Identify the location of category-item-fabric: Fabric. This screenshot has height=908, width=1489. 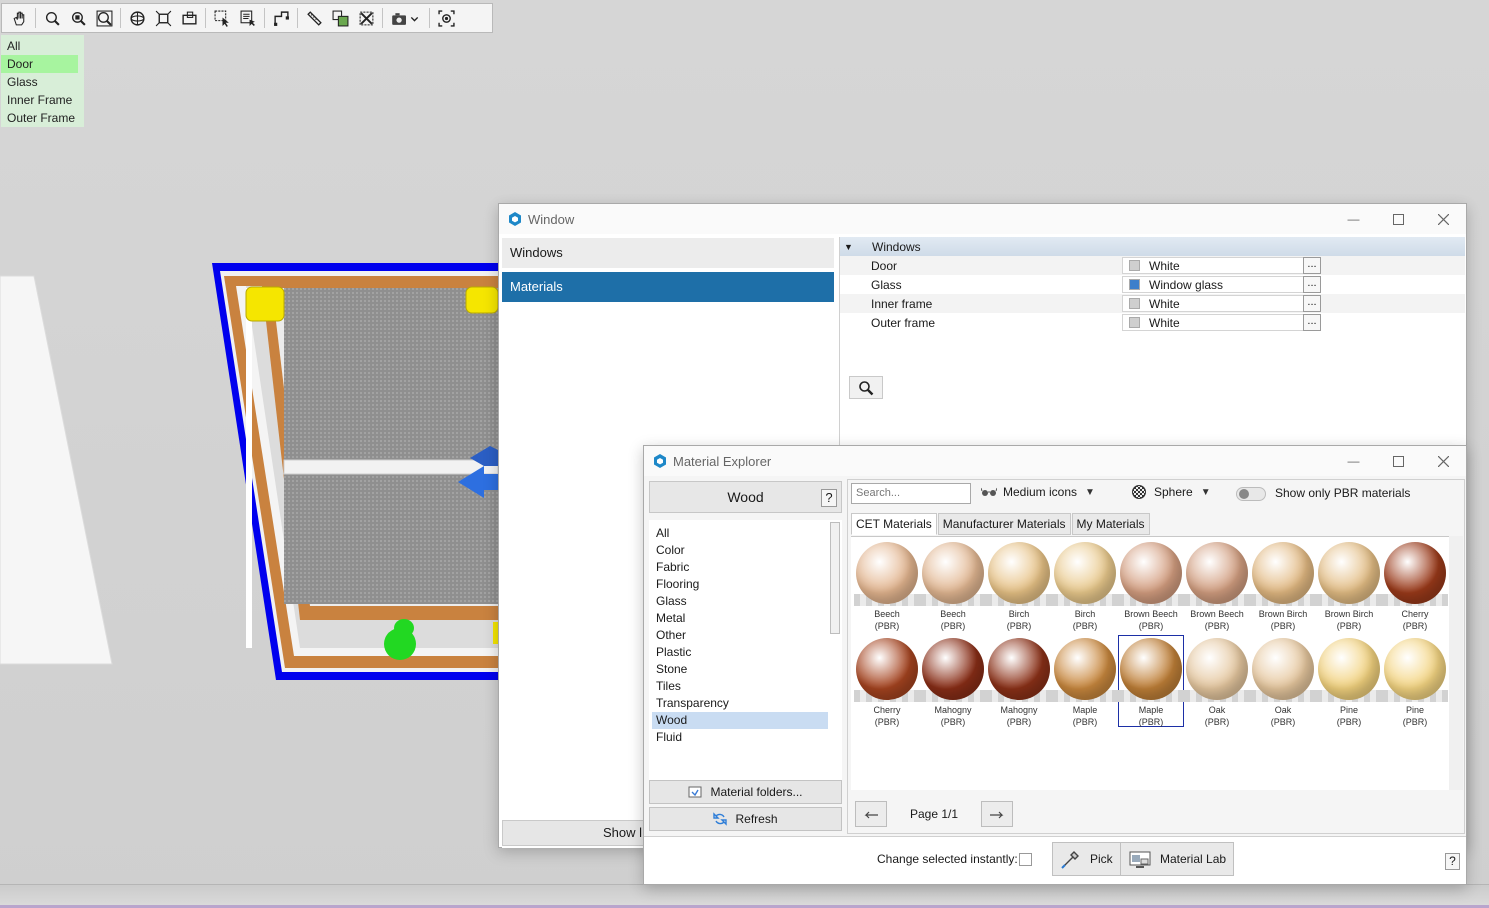
(745, 567).